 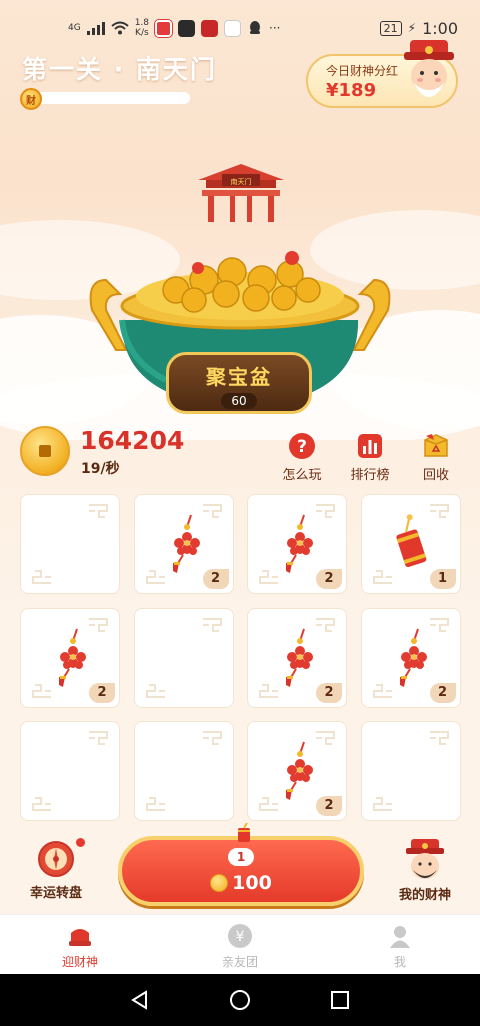 I want to click on charging-icon: ⚡, so click(x=412, y=28).